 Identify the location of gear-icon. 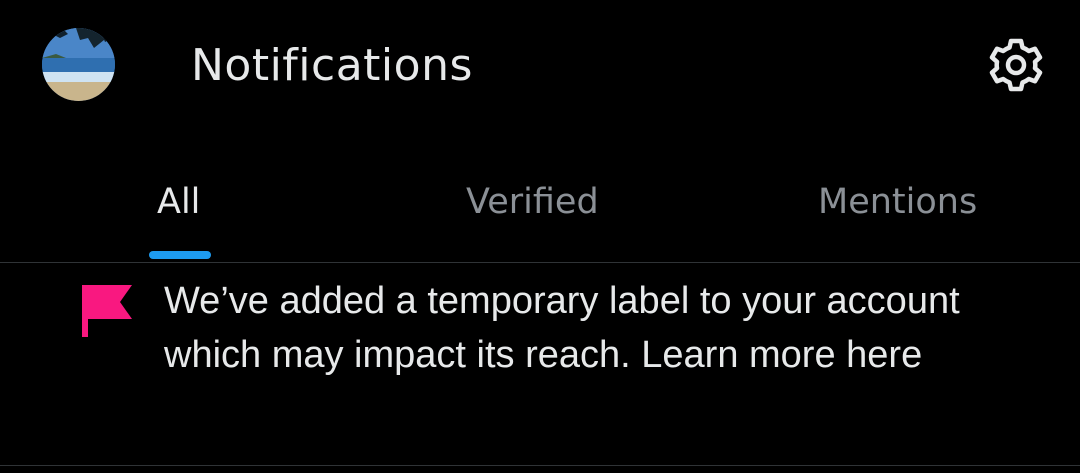
(1016, 65).